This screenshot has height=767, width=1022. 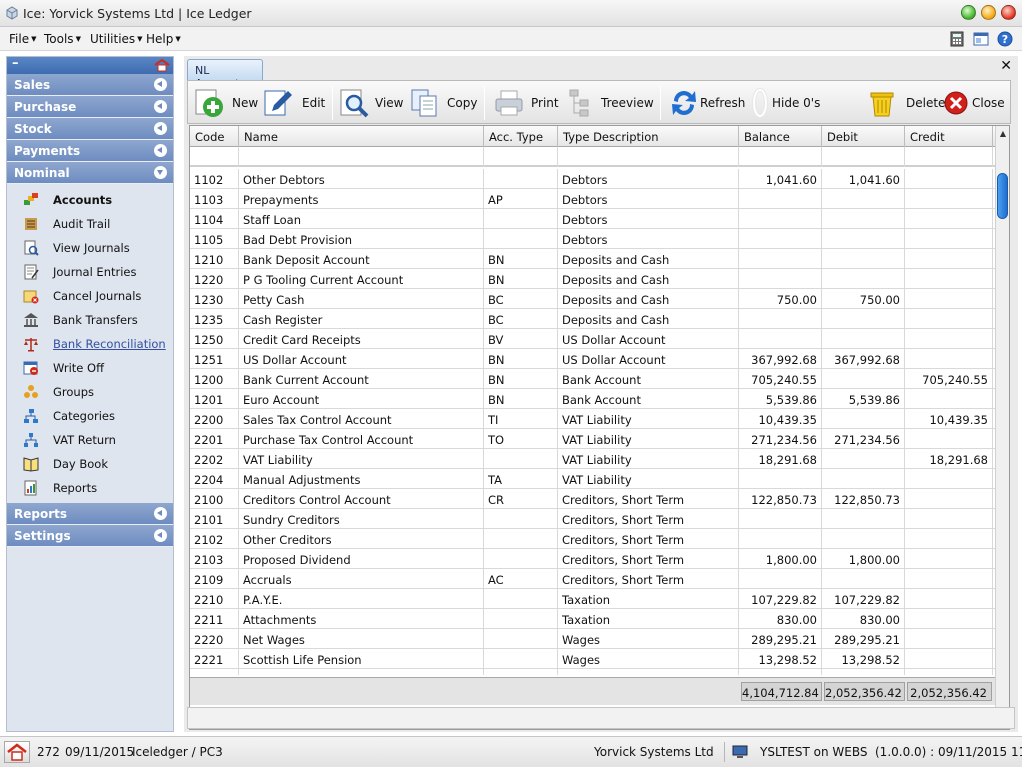 I want to click on close-window-button, so click(x=1008, y=12).